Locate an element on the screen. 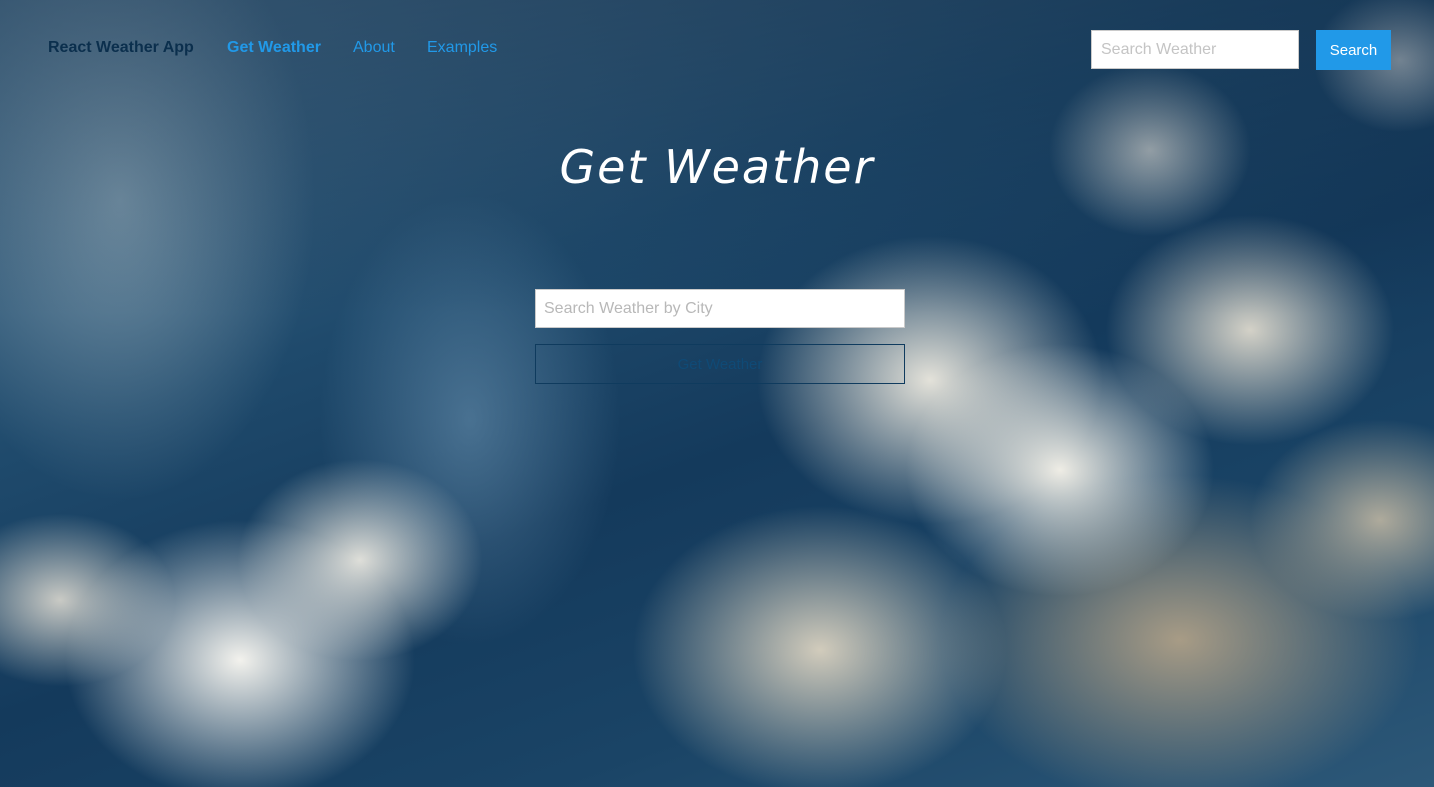 The width and height of the screenshot is (1434, 787). page-title: Get Weather is located at coordinates (717, 167).